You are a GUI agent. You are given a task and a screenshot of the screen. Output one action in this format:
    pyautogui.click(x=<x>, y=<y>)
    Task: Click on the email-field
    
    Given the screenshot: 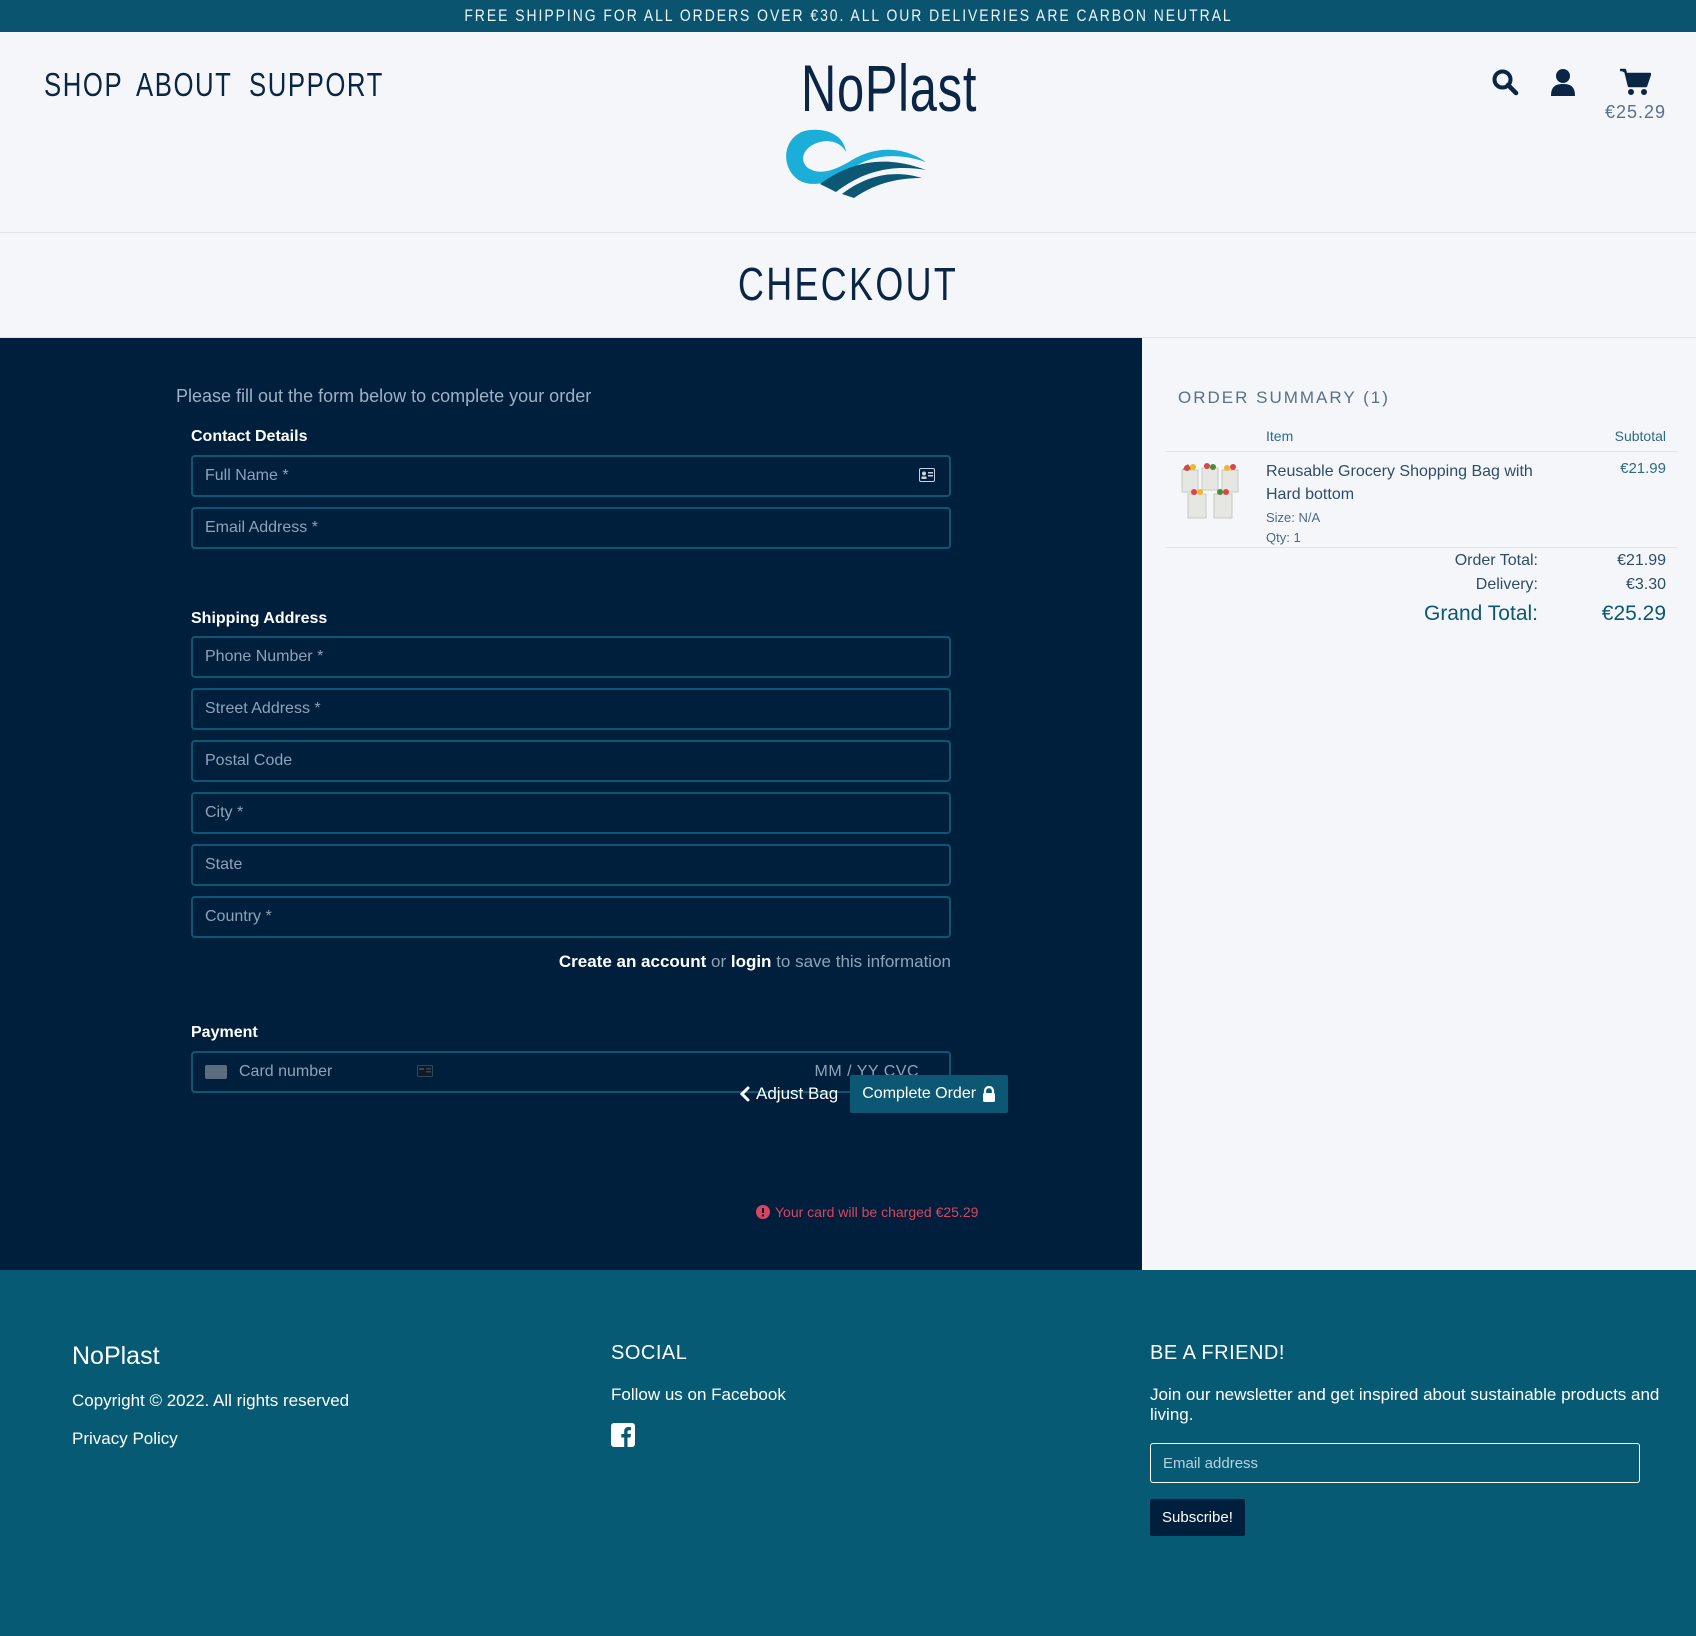 What is the action you would take?
    pyautogui.click(x=571, y=528)
    